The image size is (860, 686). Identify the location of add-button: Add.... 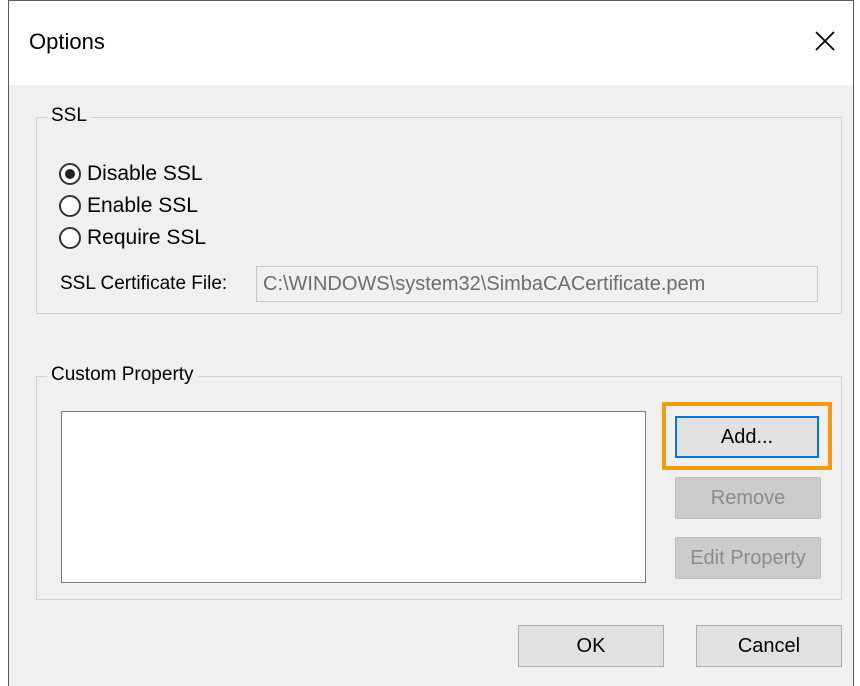
(747, 437).